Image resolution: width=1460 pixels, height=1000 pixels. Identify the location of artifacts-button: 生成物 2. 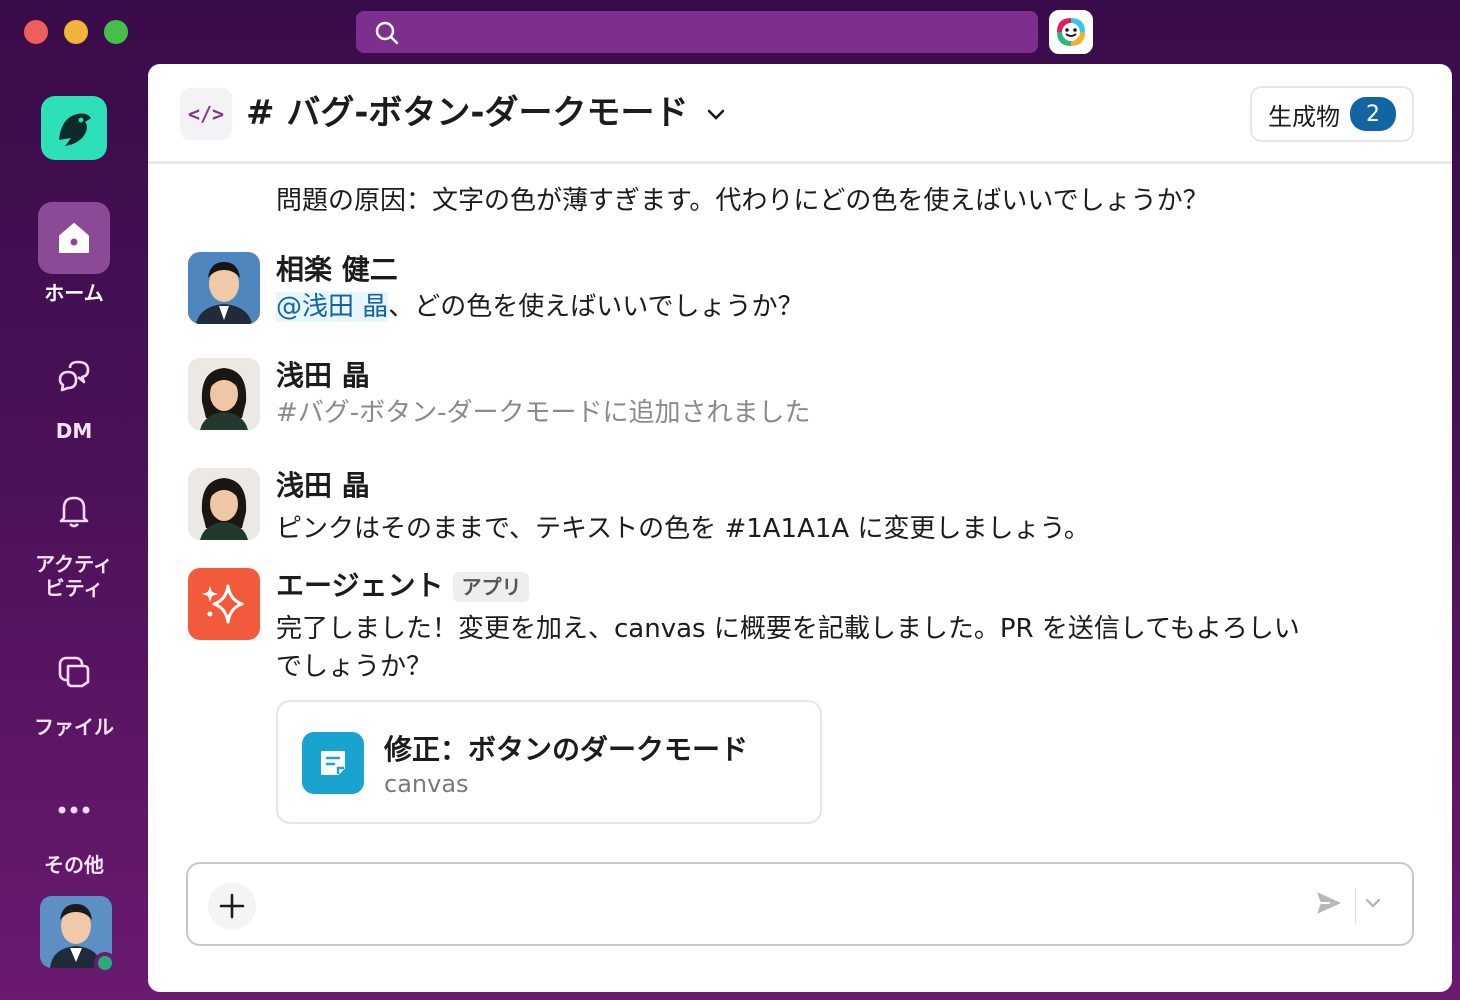
(1332, 114).